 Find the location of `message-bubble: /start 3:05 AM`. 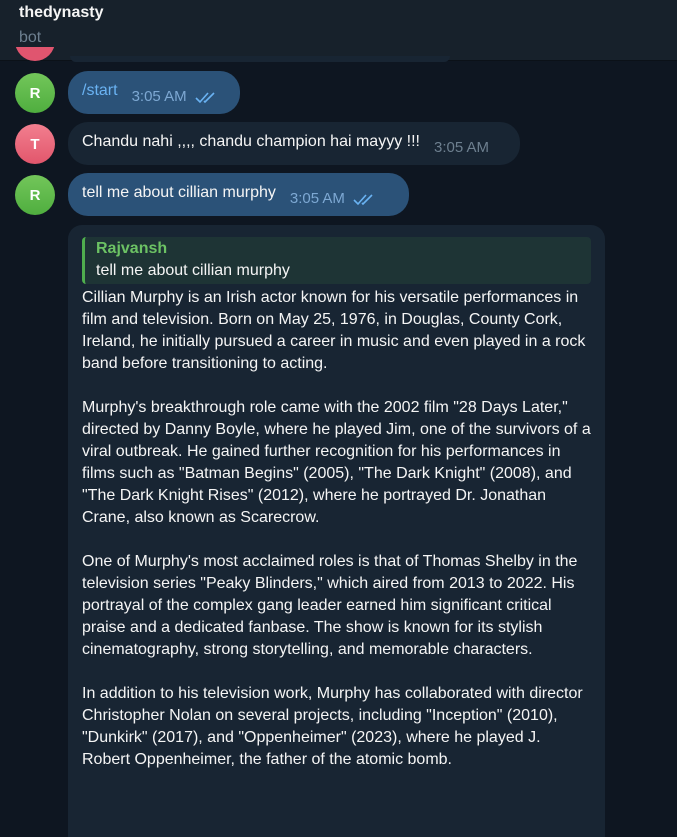

message-bubble: /start 3:05 AM is located at coordinates (154, 92).